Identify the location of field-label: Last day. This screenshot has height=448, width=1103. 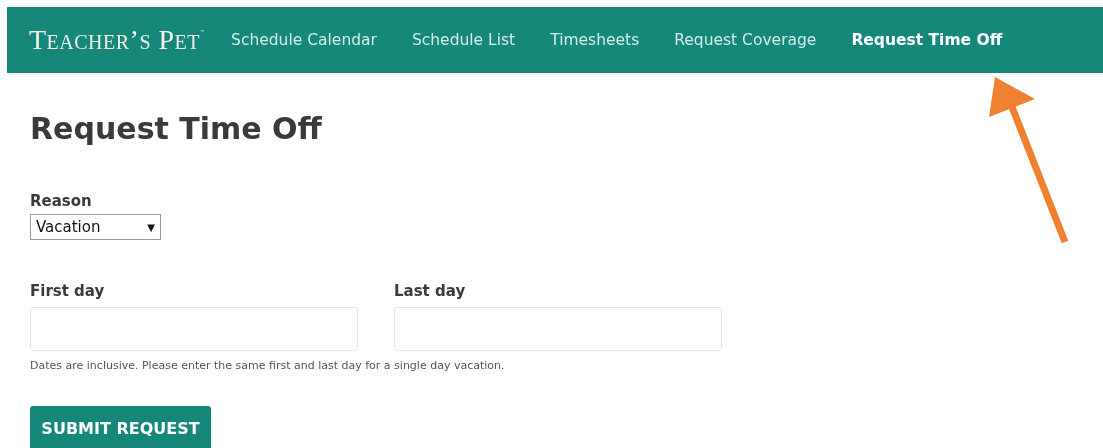
(430, 291).